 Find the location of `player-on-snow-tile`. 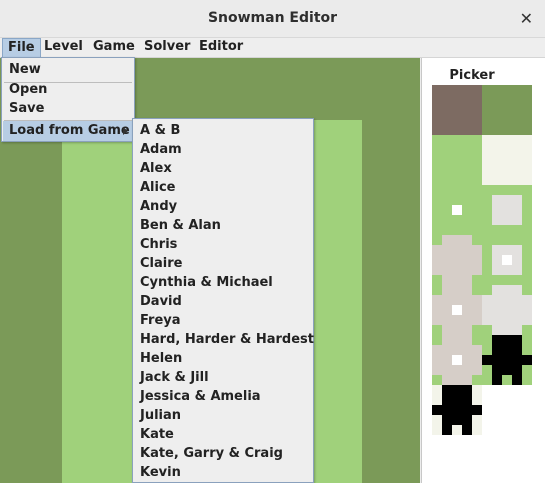

player-on-snow-tile is located at coordinates (457, 410).